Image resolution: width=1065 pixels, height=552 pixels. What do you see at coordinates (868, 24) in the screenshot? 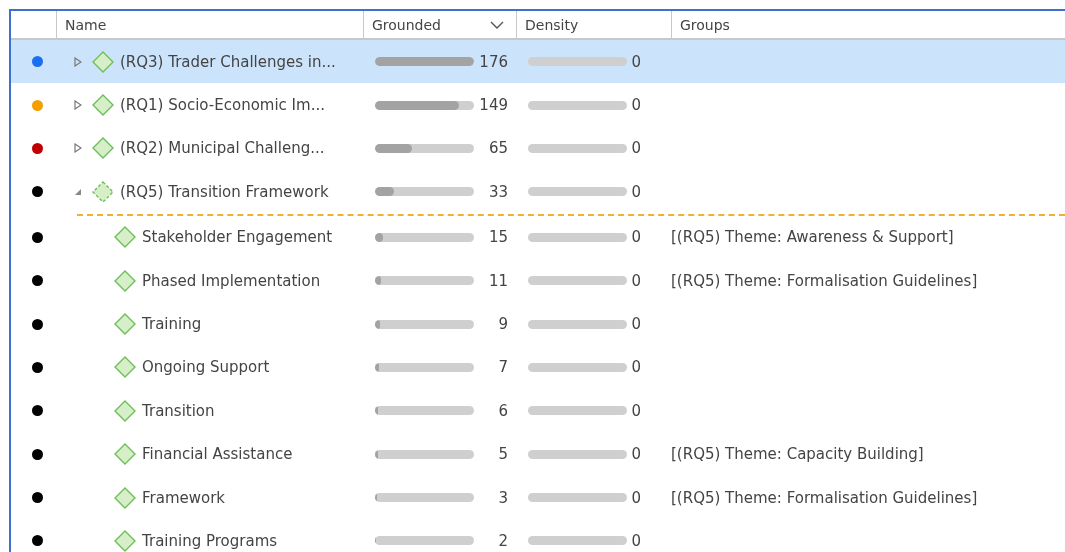
I see `column-header: Groups` at bounding box center [868, 24].